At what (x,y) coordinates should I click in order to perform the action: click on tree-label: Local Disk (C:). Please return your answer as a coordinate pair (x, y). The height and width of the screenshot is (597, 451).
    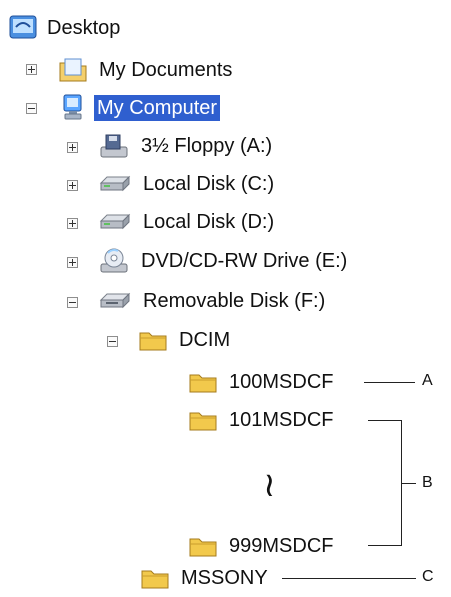
    Looking at the image, I should click on (209, 184).